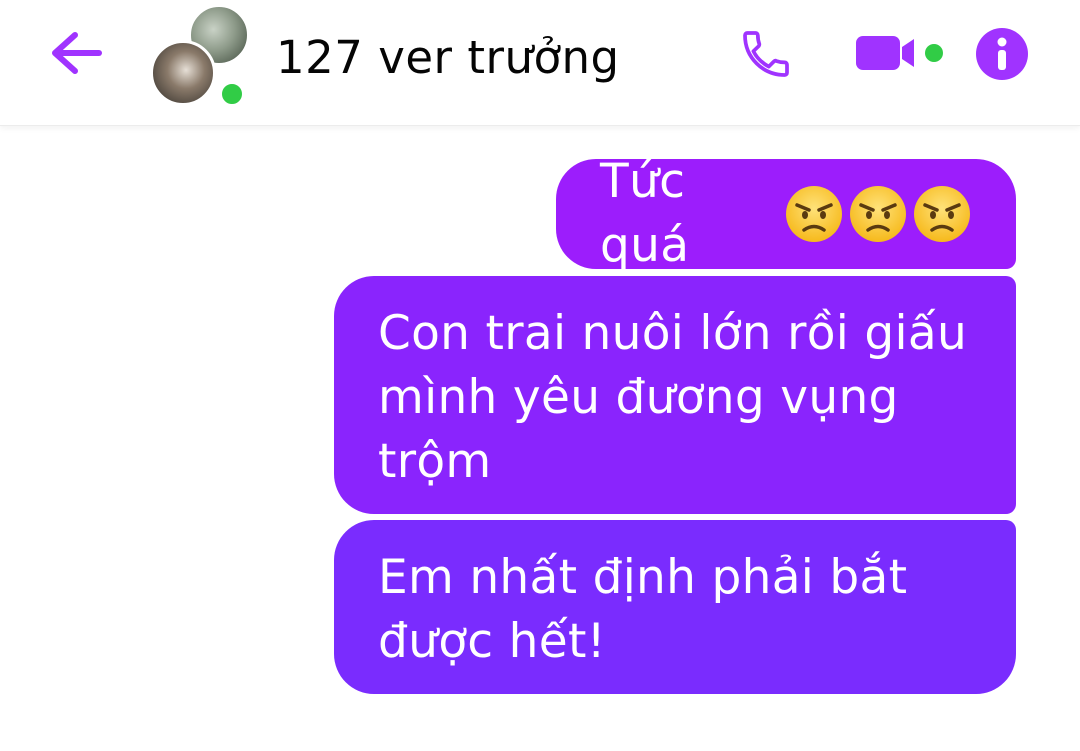 The width and height of the screenshot is (1080, 751). I want to click on arrow-left-icon, so click(77, 53).